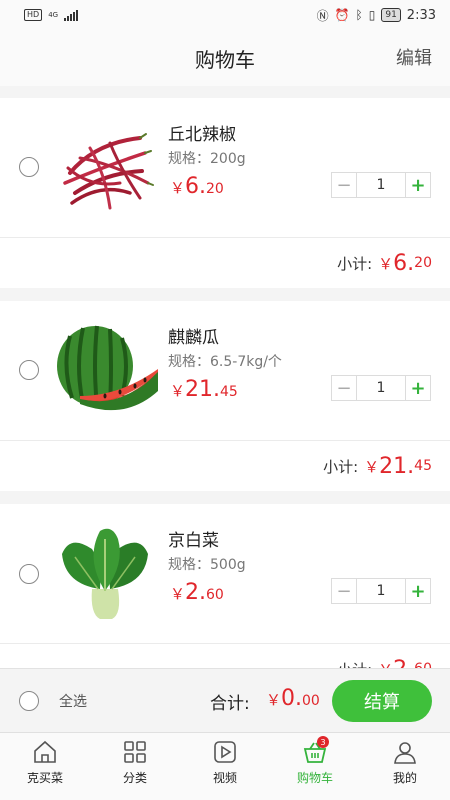 The image size is (450, 800). What do you see at coordinates (193, 541) in the screenshot?
I see `product-name: 京白菜` at bounding box center [193, 541].